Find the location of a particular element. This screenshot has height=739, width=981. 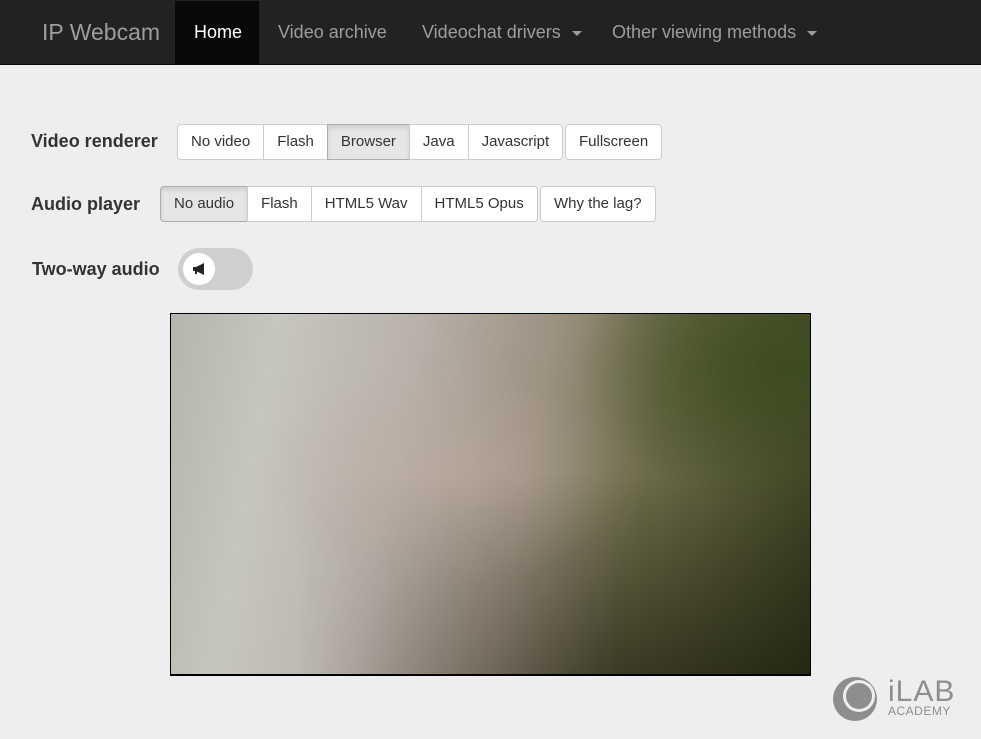

megaphone-icon is located at coordinates (198, 269).